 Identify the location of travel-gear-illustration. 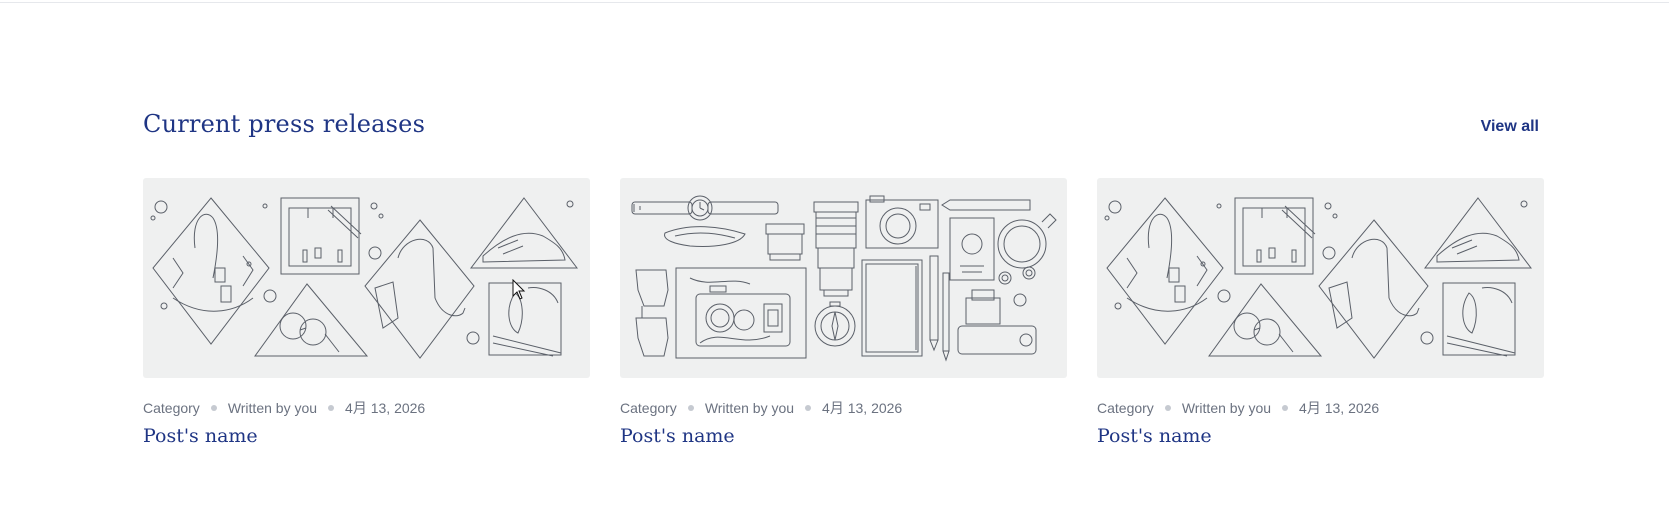
(844, 278).